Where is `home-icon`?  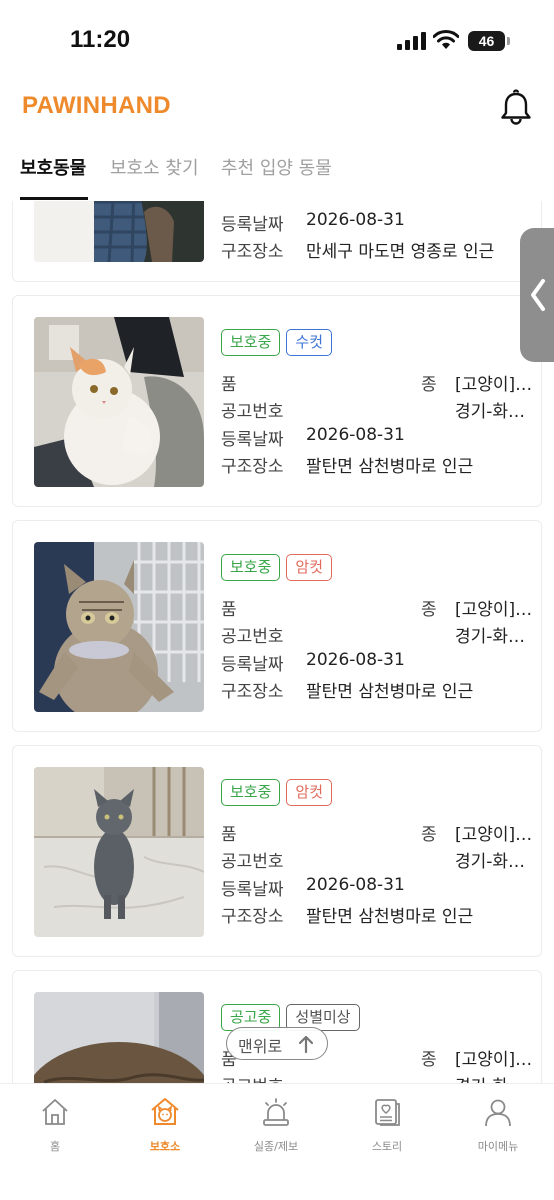
home-icon is located at coordinates (55, 1112).